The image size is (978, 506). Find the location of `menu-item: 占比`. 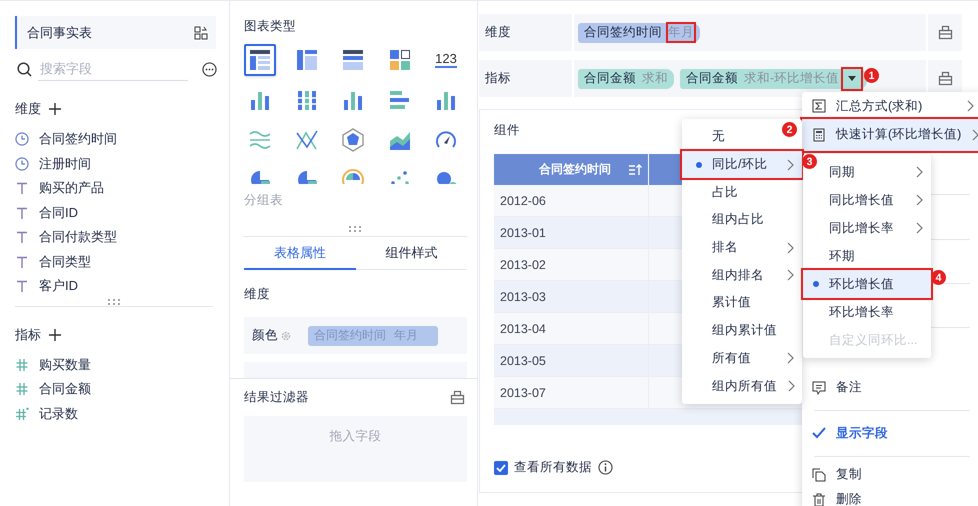

menu-item: 占比 is located at coordinates (742, 192).